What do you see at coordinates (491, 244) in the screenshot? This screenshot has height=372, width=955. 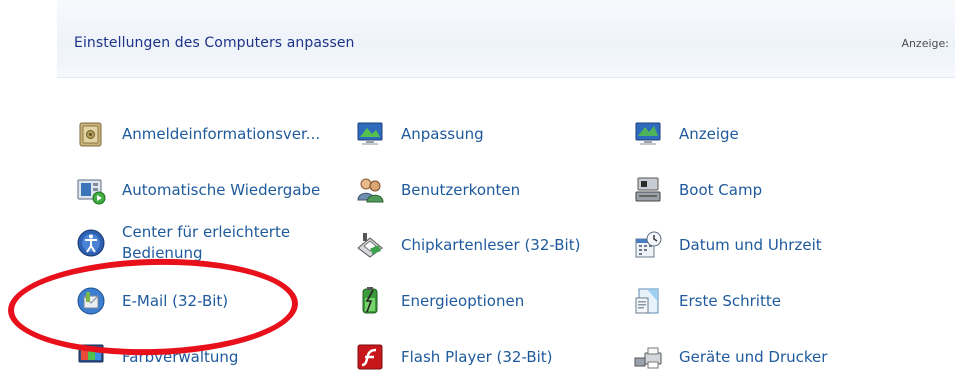 I see `cp-item-label: Chipkartenleser (32-Bit)` at bounding box center [491, 244].